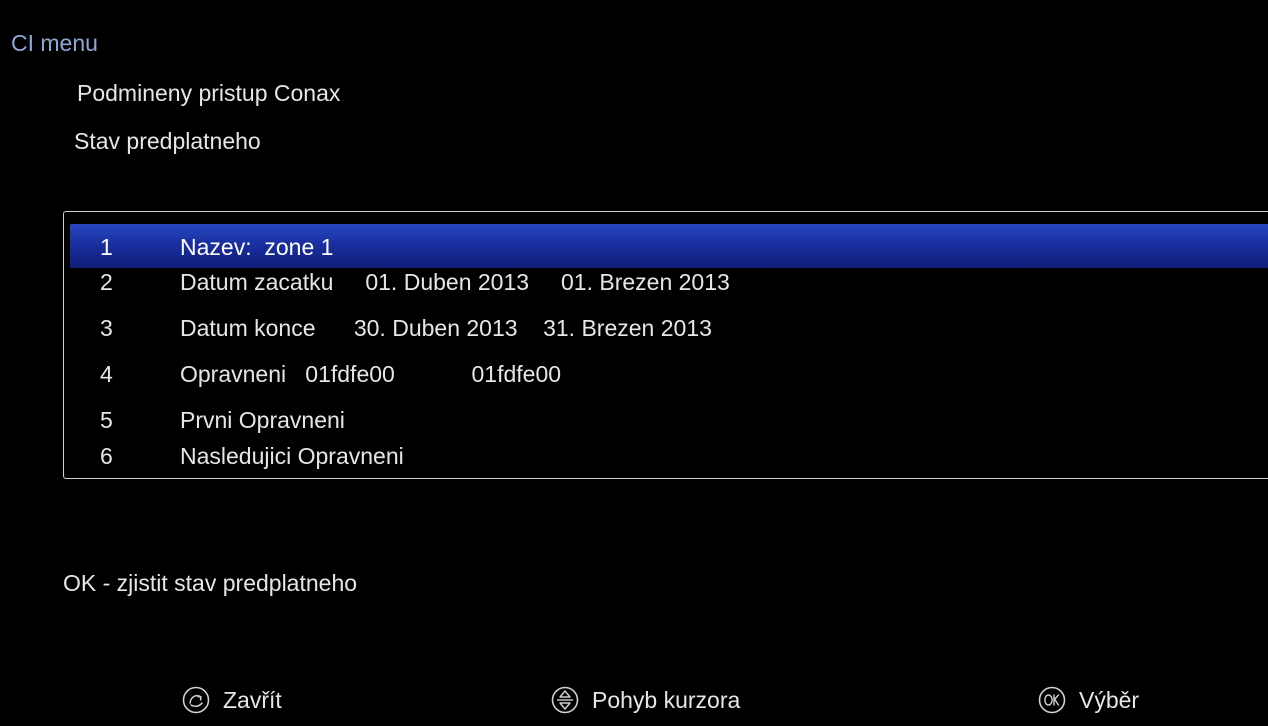 This screenshot has height=726, width=1268. I want to click on list-item-number: 3, so click(106, 328).